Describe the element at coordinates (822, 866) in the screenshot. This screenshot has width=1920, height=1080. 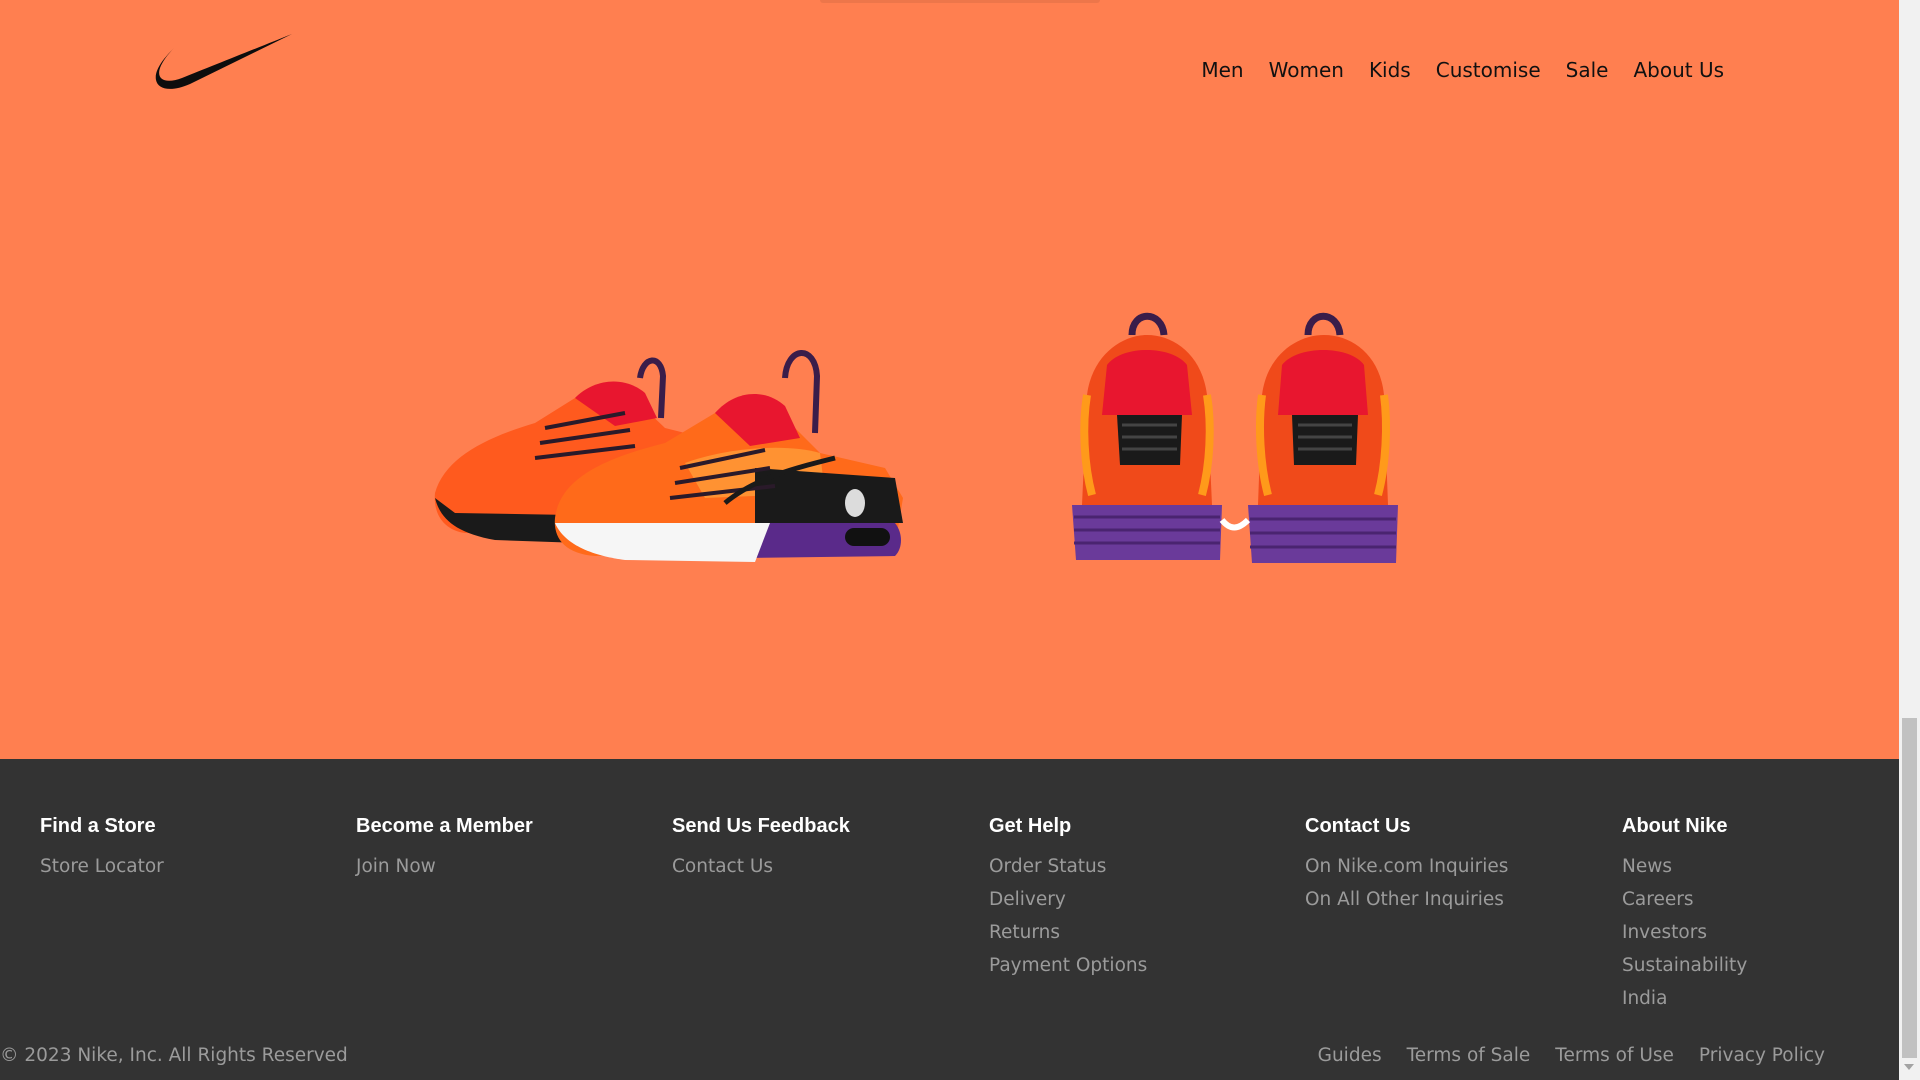
I see `footer-link-contact-us: Contact Us` at that location.